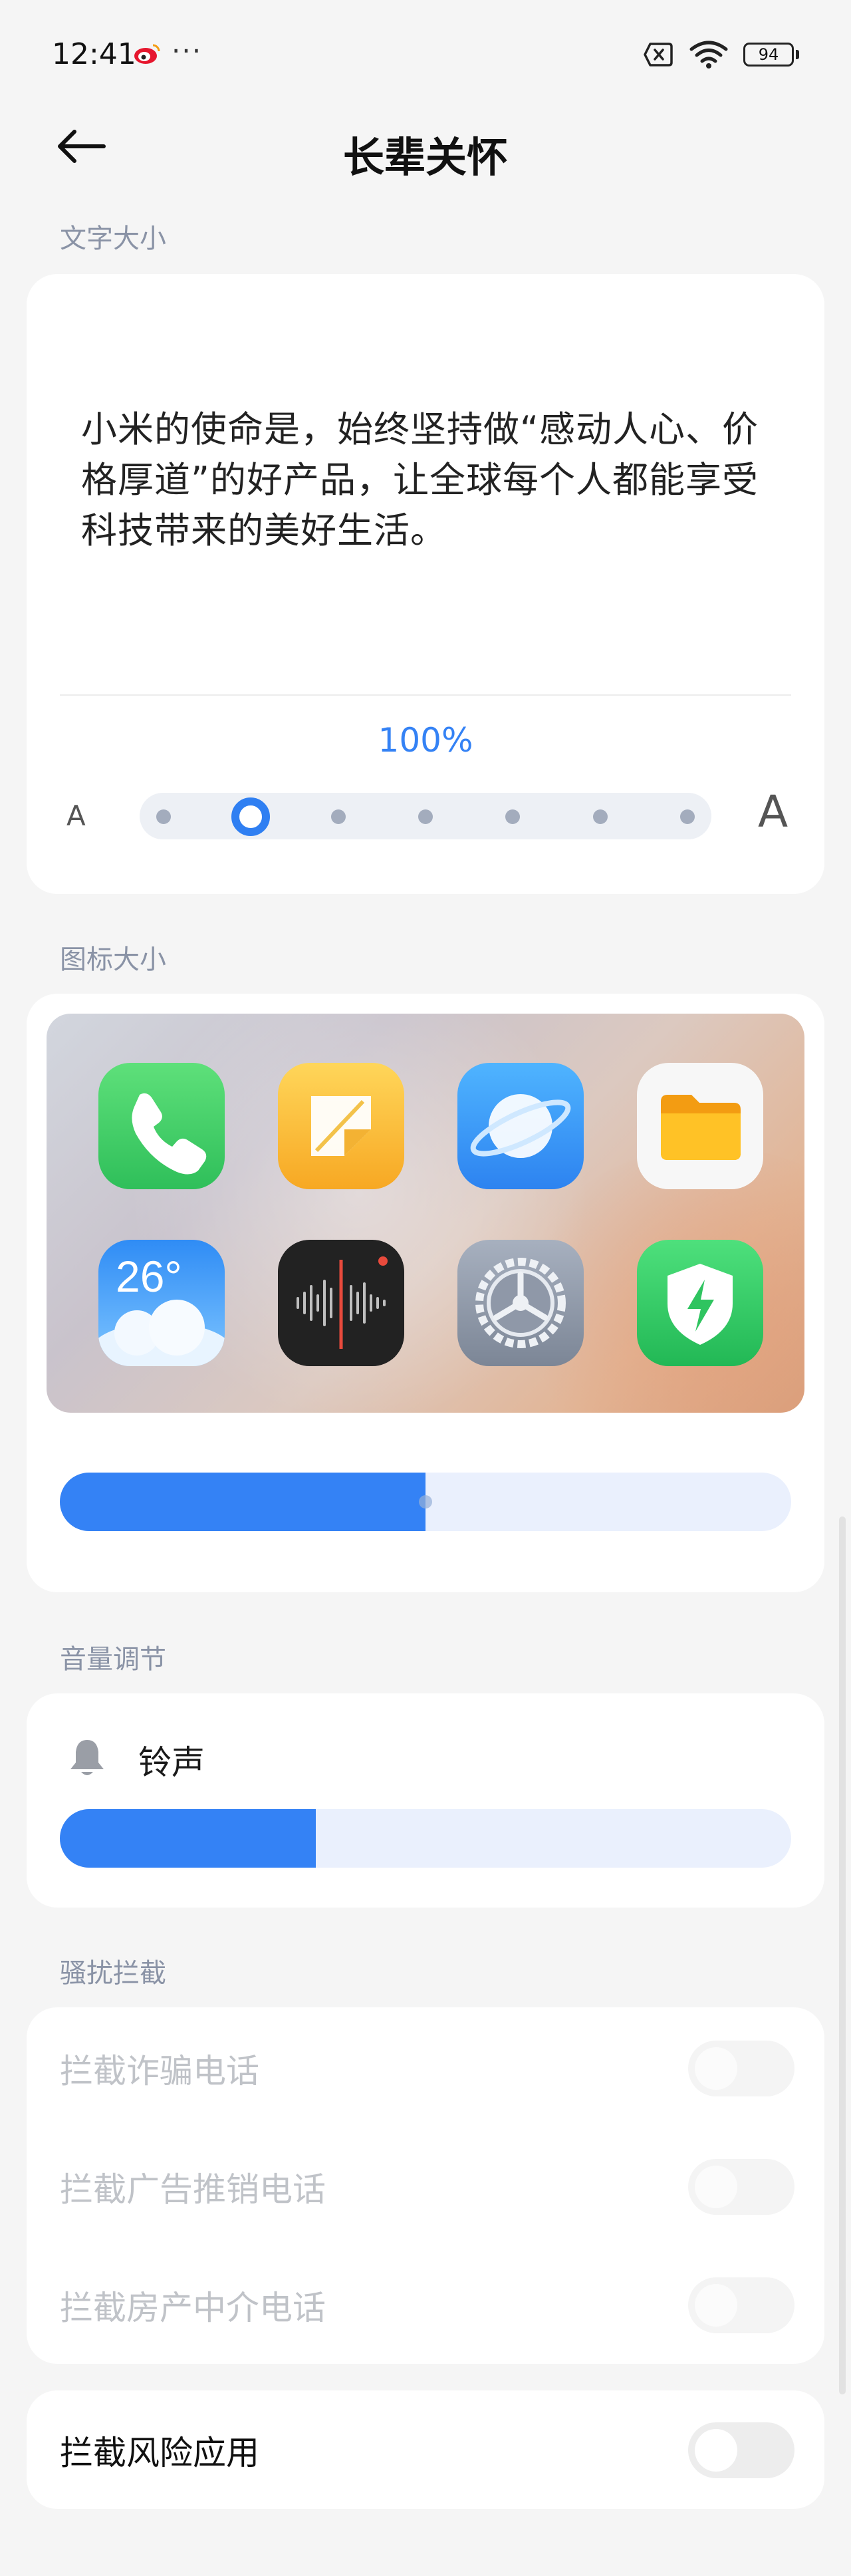  I want to click on icon-size-slider-fill, so click(243, 1502).